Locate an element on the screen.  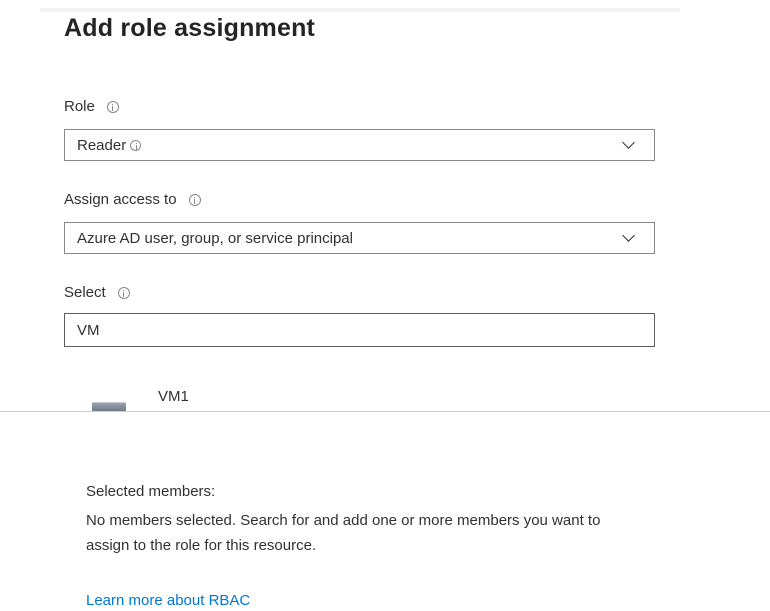
role-field-label: Role is located at coordinates (91, 106).